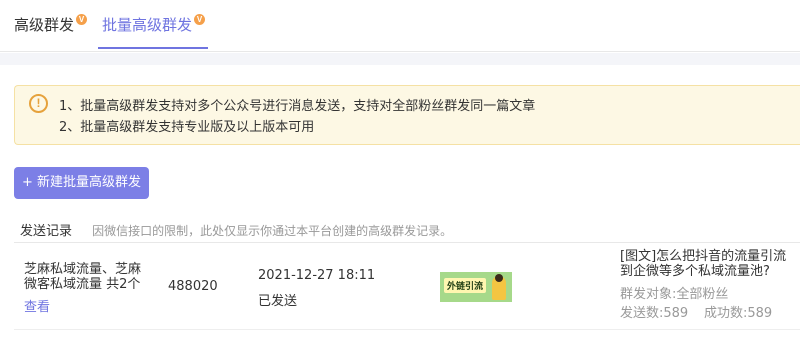 Image resolution: width=800 pixels, height=359 pixels. Describe the element at coordinates (499, 287) in the screenshot. I see `person-illustration-icon` at that location.